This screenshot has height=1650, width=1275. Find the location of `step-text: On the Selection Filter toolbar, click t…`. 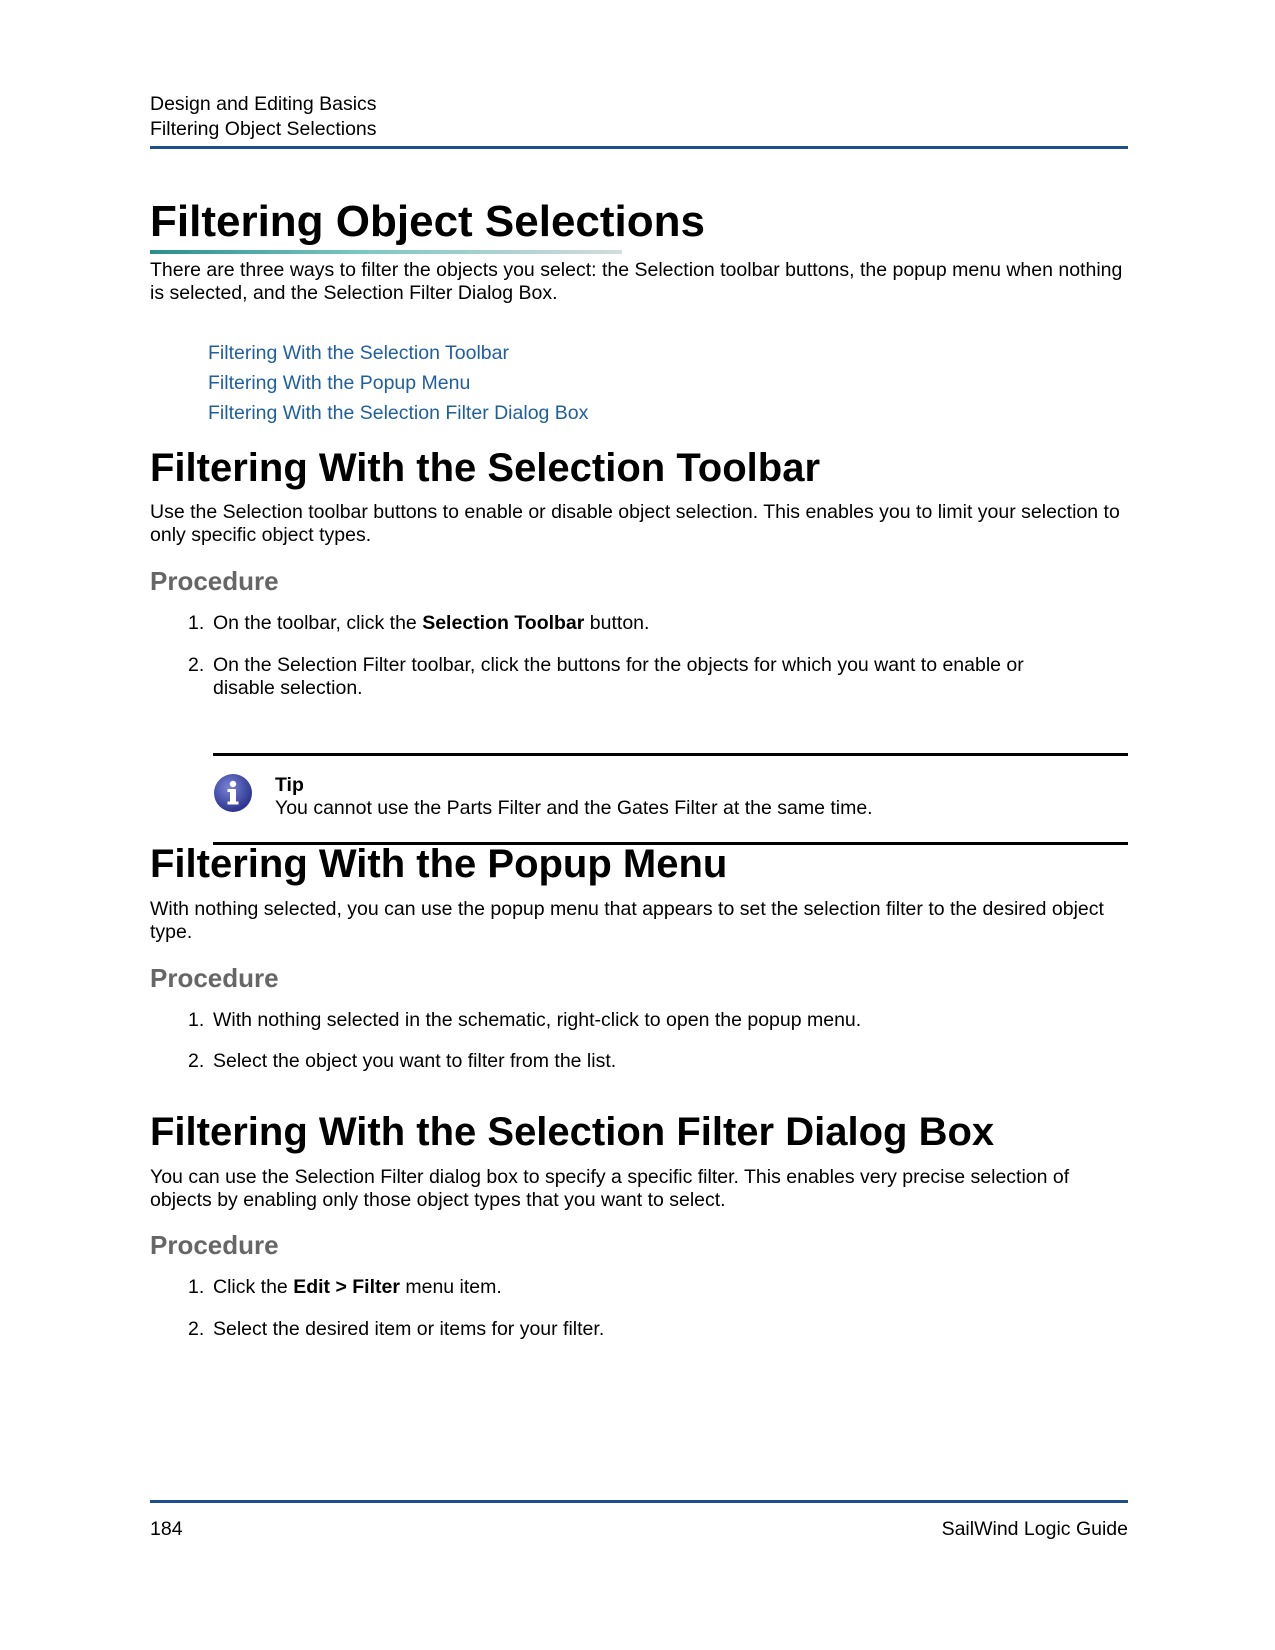

step-text: On the Selection Filter toolbar, click t… is located at coordinates (618, 676).